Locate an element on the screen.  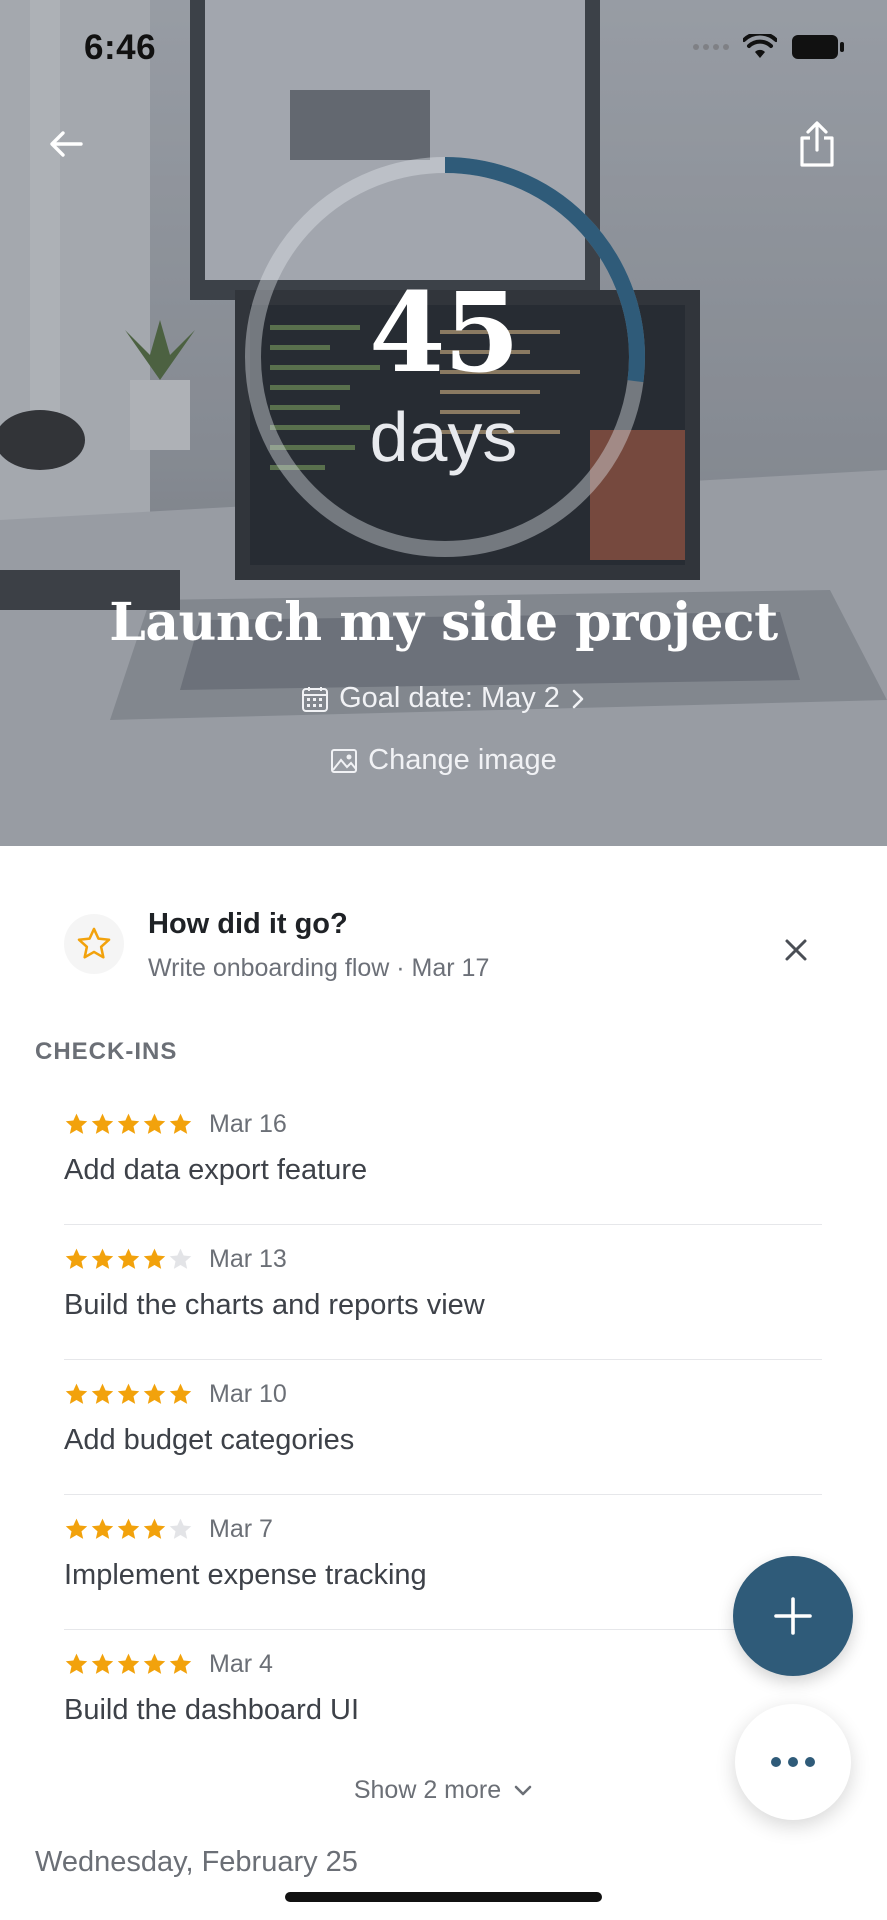
checkin-date: Mar 13 is located at coordinates (248, 1259).